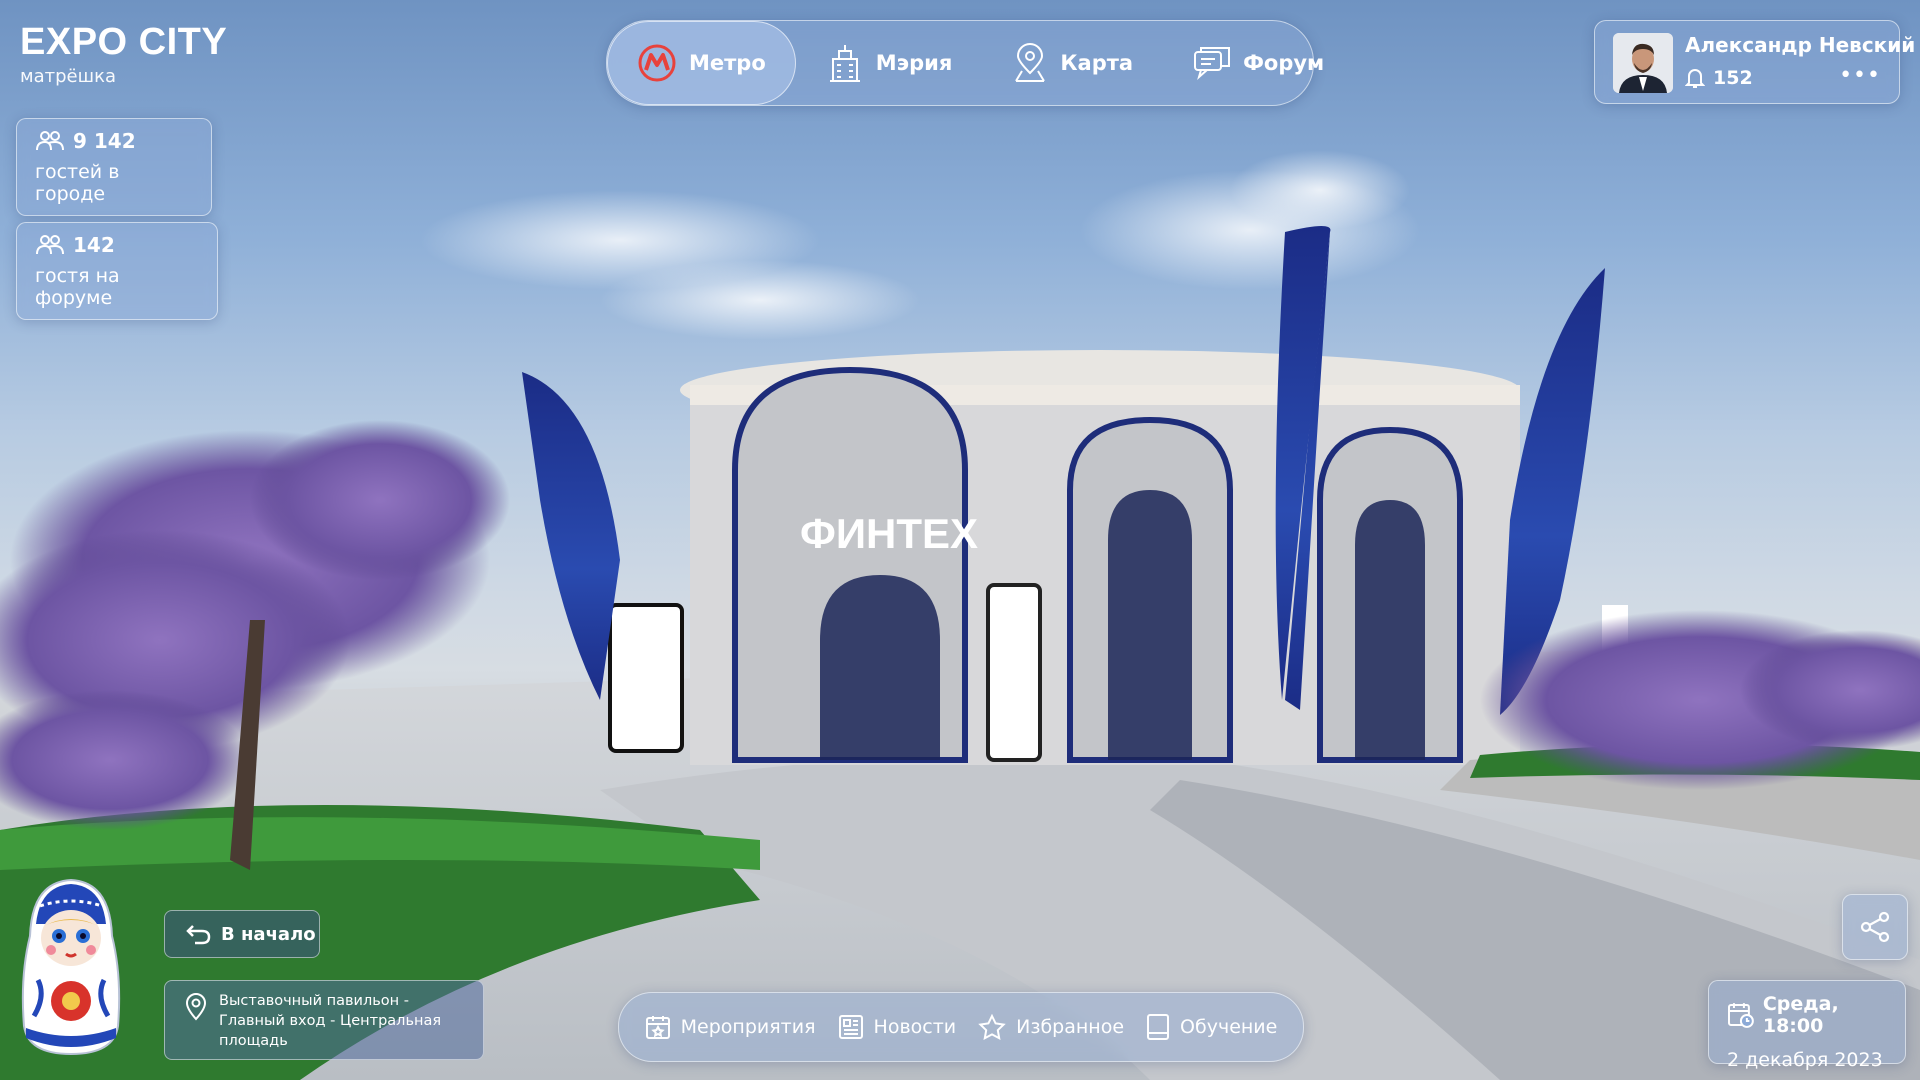  I want to click on avatar, so click(1643, 63).